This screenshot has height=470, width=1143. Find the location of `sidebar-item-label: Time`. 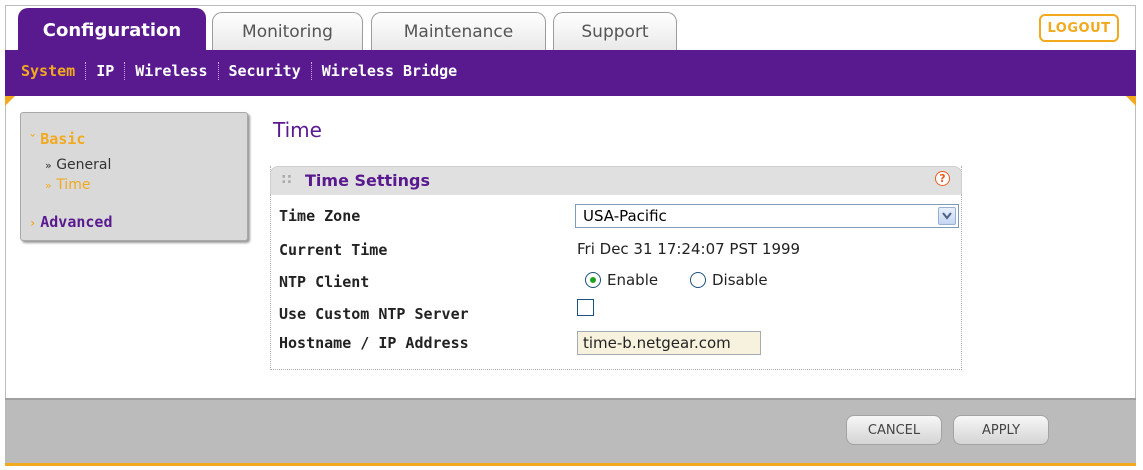

sidebar-item-label: Time is located at coordinates (73, 185).